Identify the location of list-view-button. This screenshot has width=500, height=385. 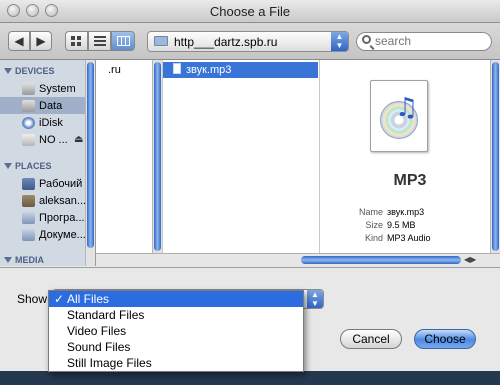
(99, 41).